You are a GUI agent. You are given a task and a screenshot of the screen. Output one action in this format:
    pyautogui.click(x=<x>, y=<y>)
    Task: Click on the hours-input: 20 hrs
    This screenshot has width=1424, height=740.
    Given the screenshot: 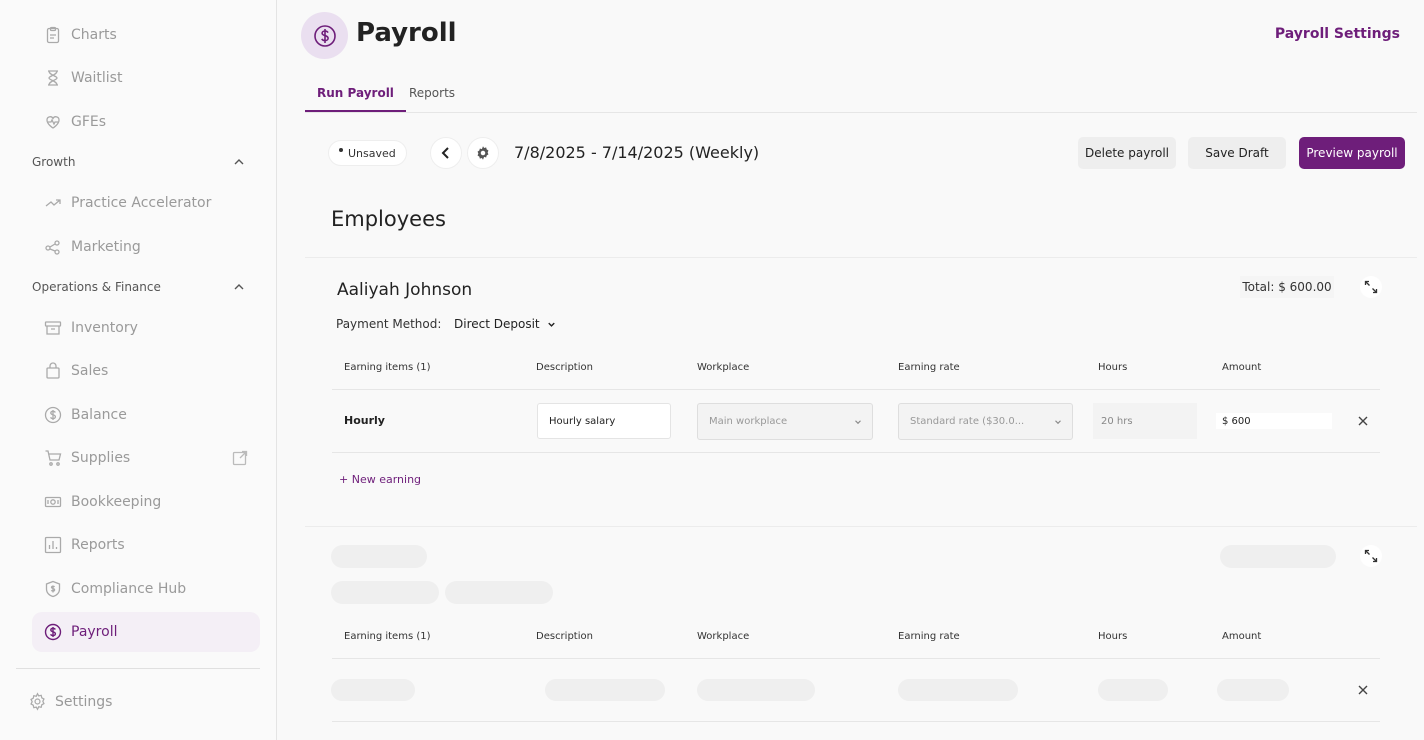 What is the action you would take?
    pyautogui.click(x=1145, y=421)
    